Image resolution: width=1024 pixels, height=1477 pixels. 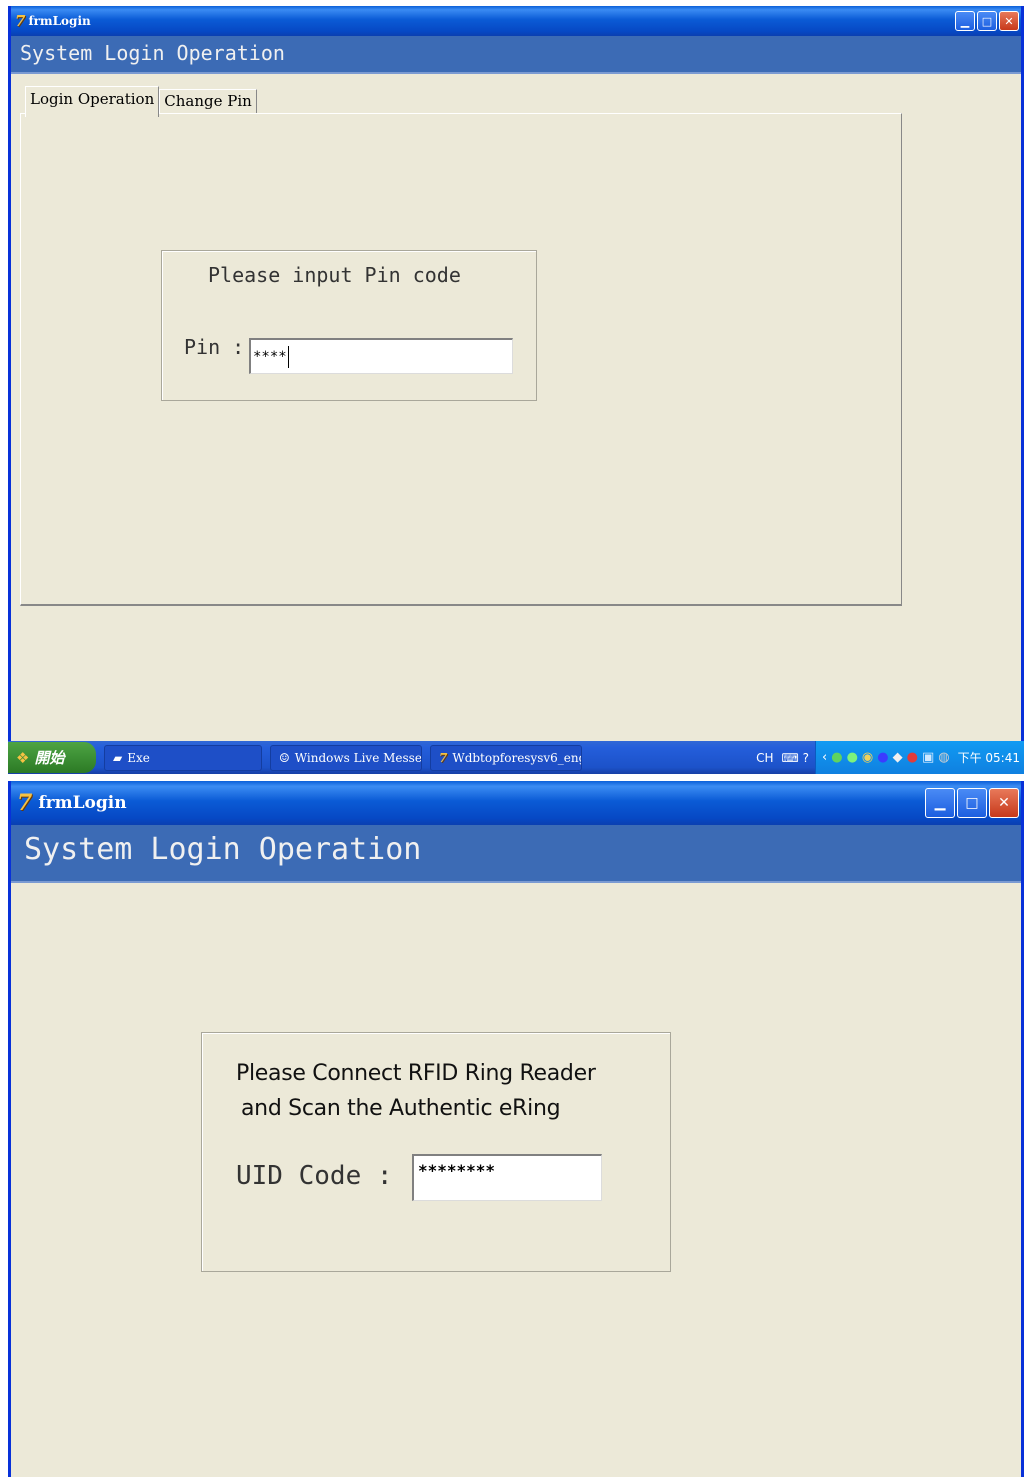 I want to click on pin-groupbox: Please input Pin code Pin : ****, so click(x=349, y=325).